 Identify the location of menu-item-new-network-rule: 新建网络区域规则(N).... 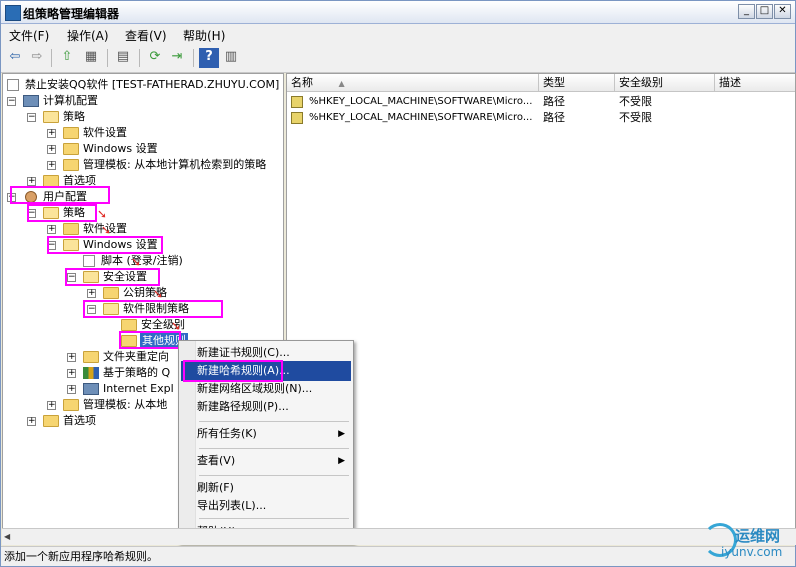
(266, 389).